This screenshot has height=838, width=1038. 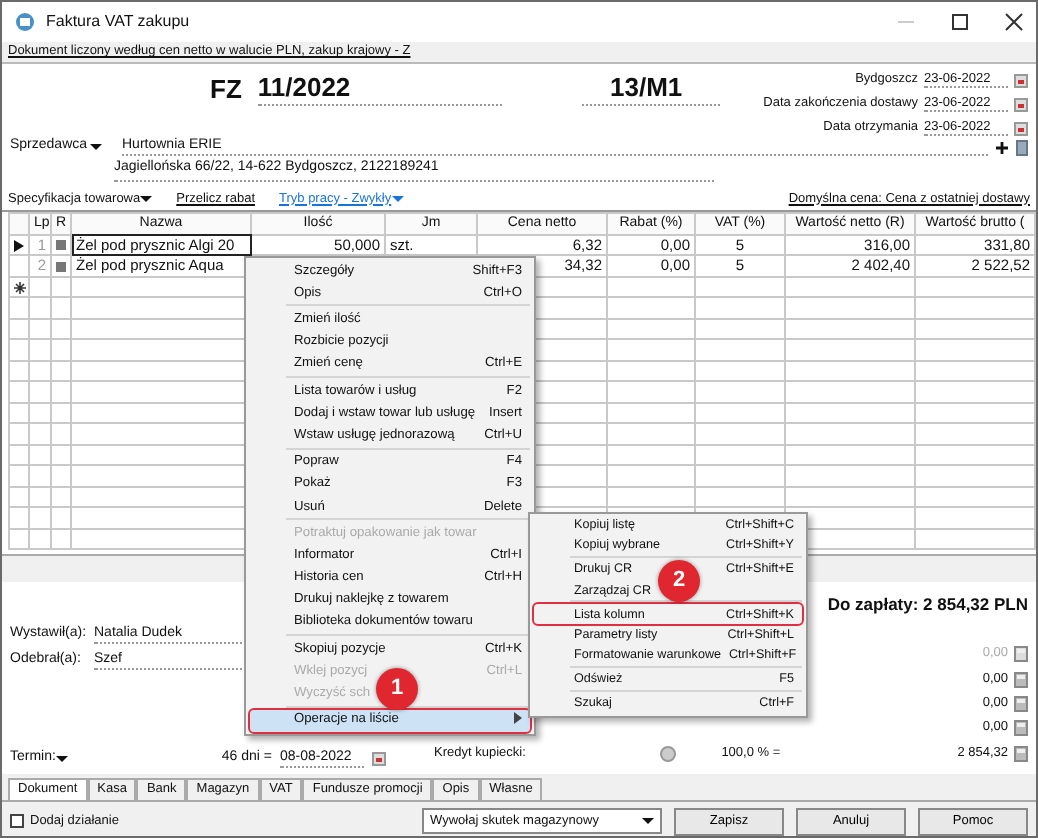 What do you see at coordinates (20, 287) in the screenshot?
I see `new-row-icon` at bounding box center [20, 287].